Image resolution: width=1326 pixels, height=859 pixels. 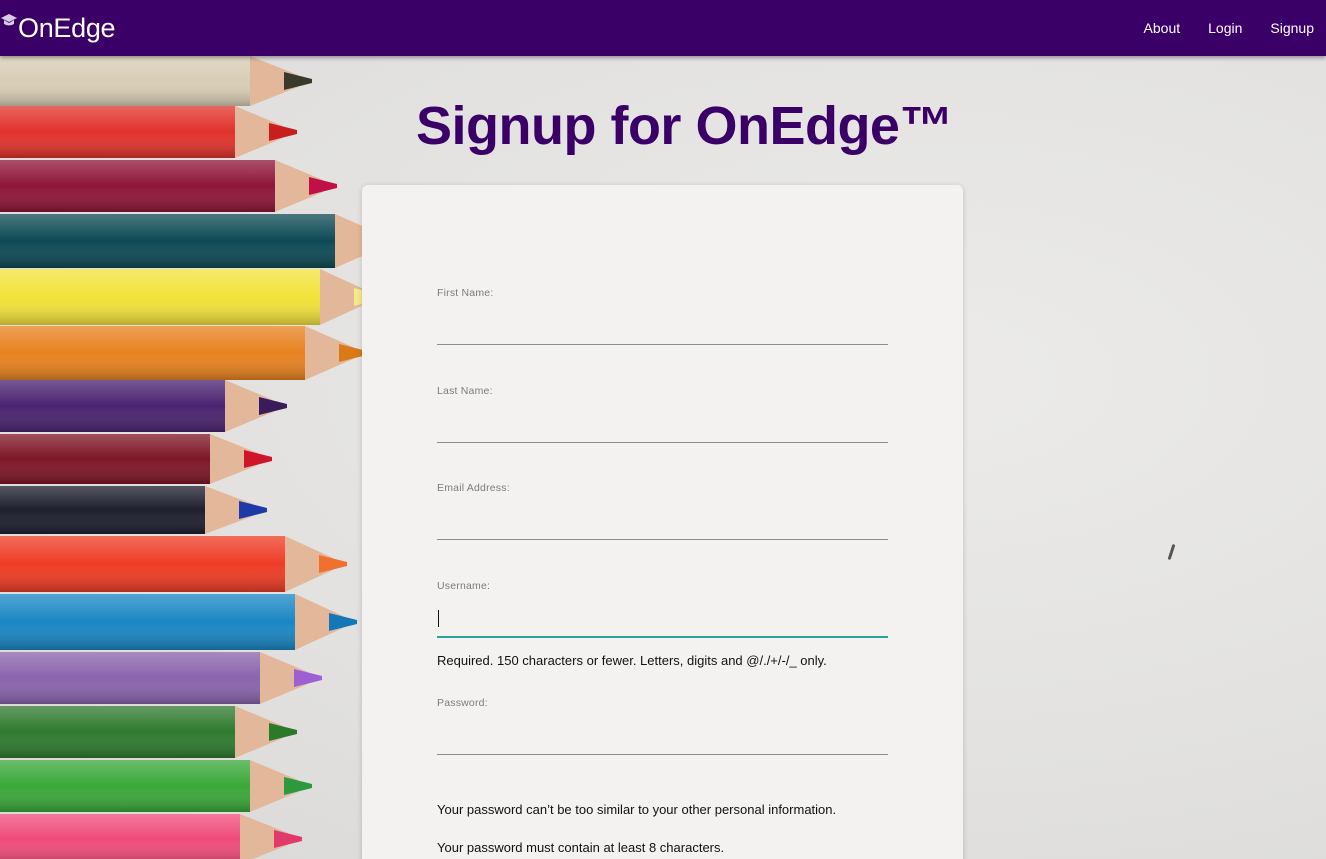 What do you see at coordinates (67, 28) in the screenshot?
I see `brand-name: OnEdge` at bounding box center [67, 28].